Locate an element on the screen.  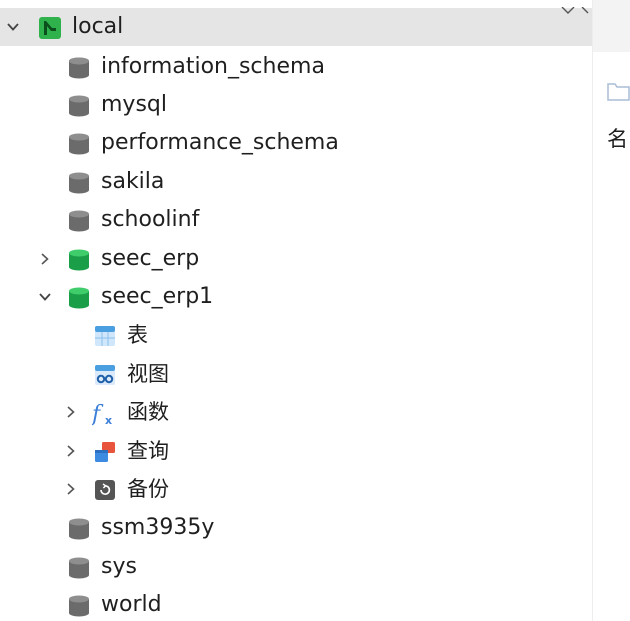
tree-row-queries: 查询 is located at coordinates (296, 451).